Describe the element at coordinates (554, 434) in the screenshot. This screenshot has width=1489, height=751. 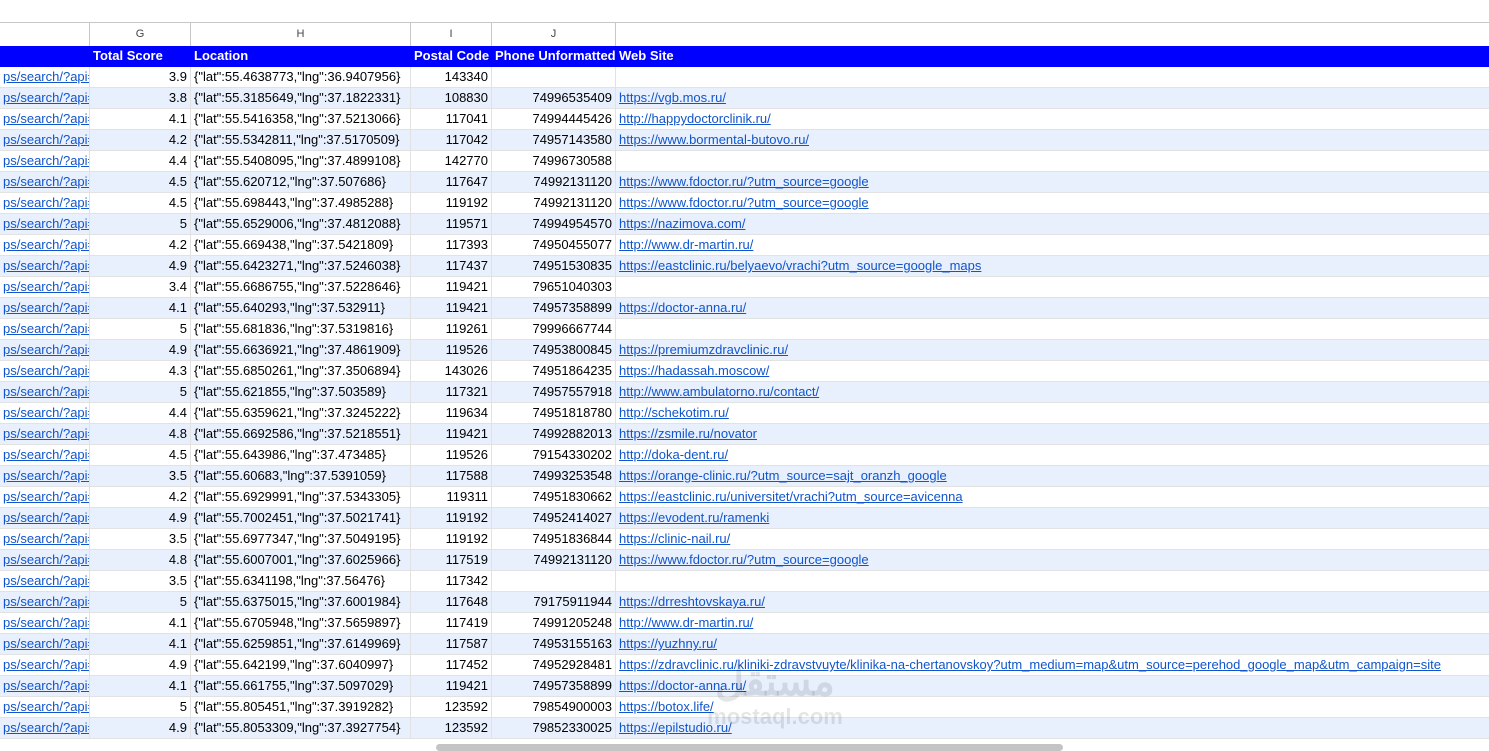
I see `phone-cell: 74992882013` at that location.